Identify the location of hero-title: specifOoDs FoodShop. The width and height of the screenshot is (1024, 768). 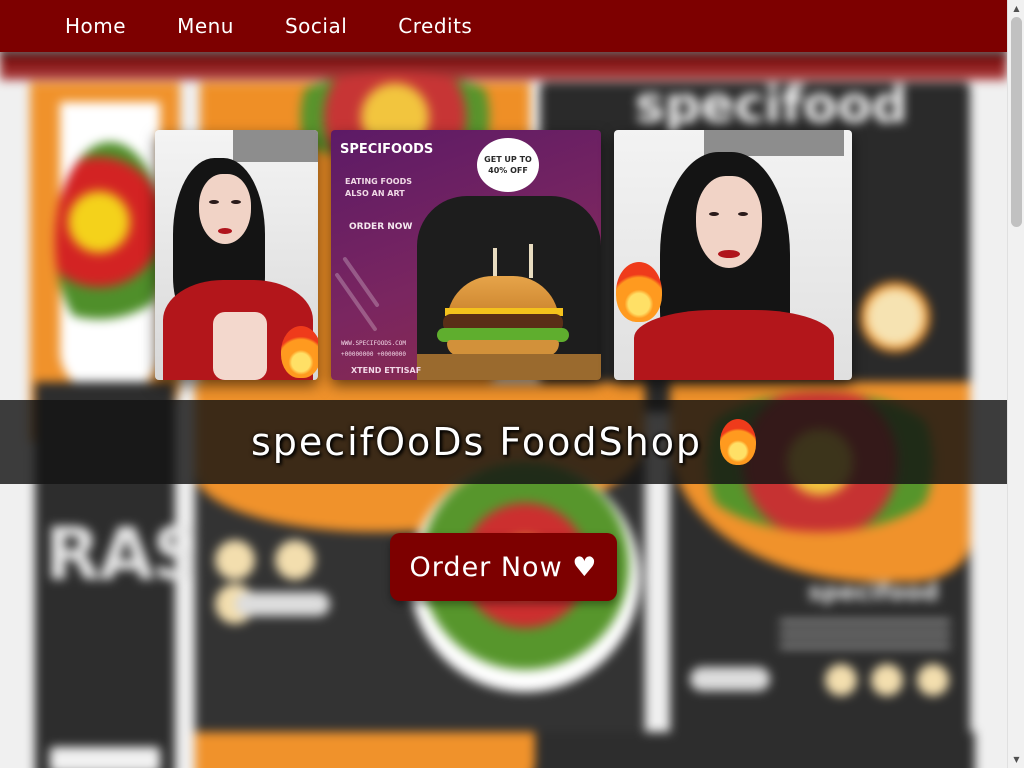
(476, 442).